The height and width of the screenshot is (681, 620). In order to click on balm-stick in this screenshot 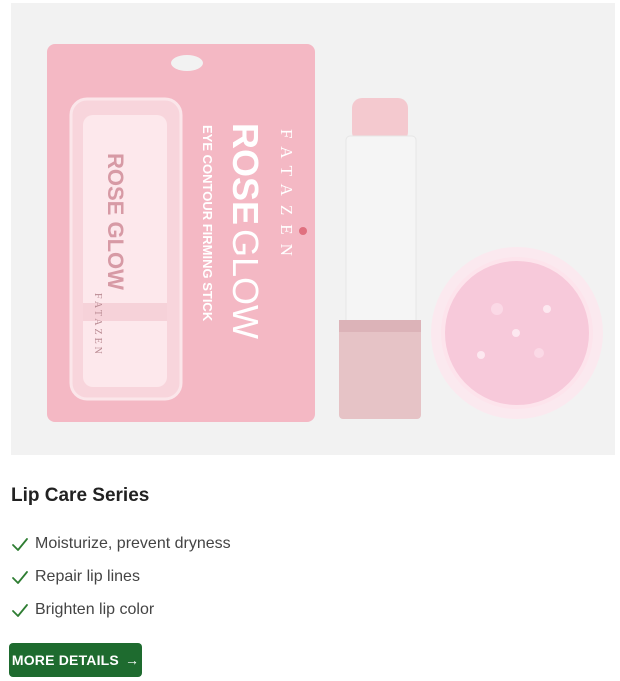, I will do `click(380, 258)`.